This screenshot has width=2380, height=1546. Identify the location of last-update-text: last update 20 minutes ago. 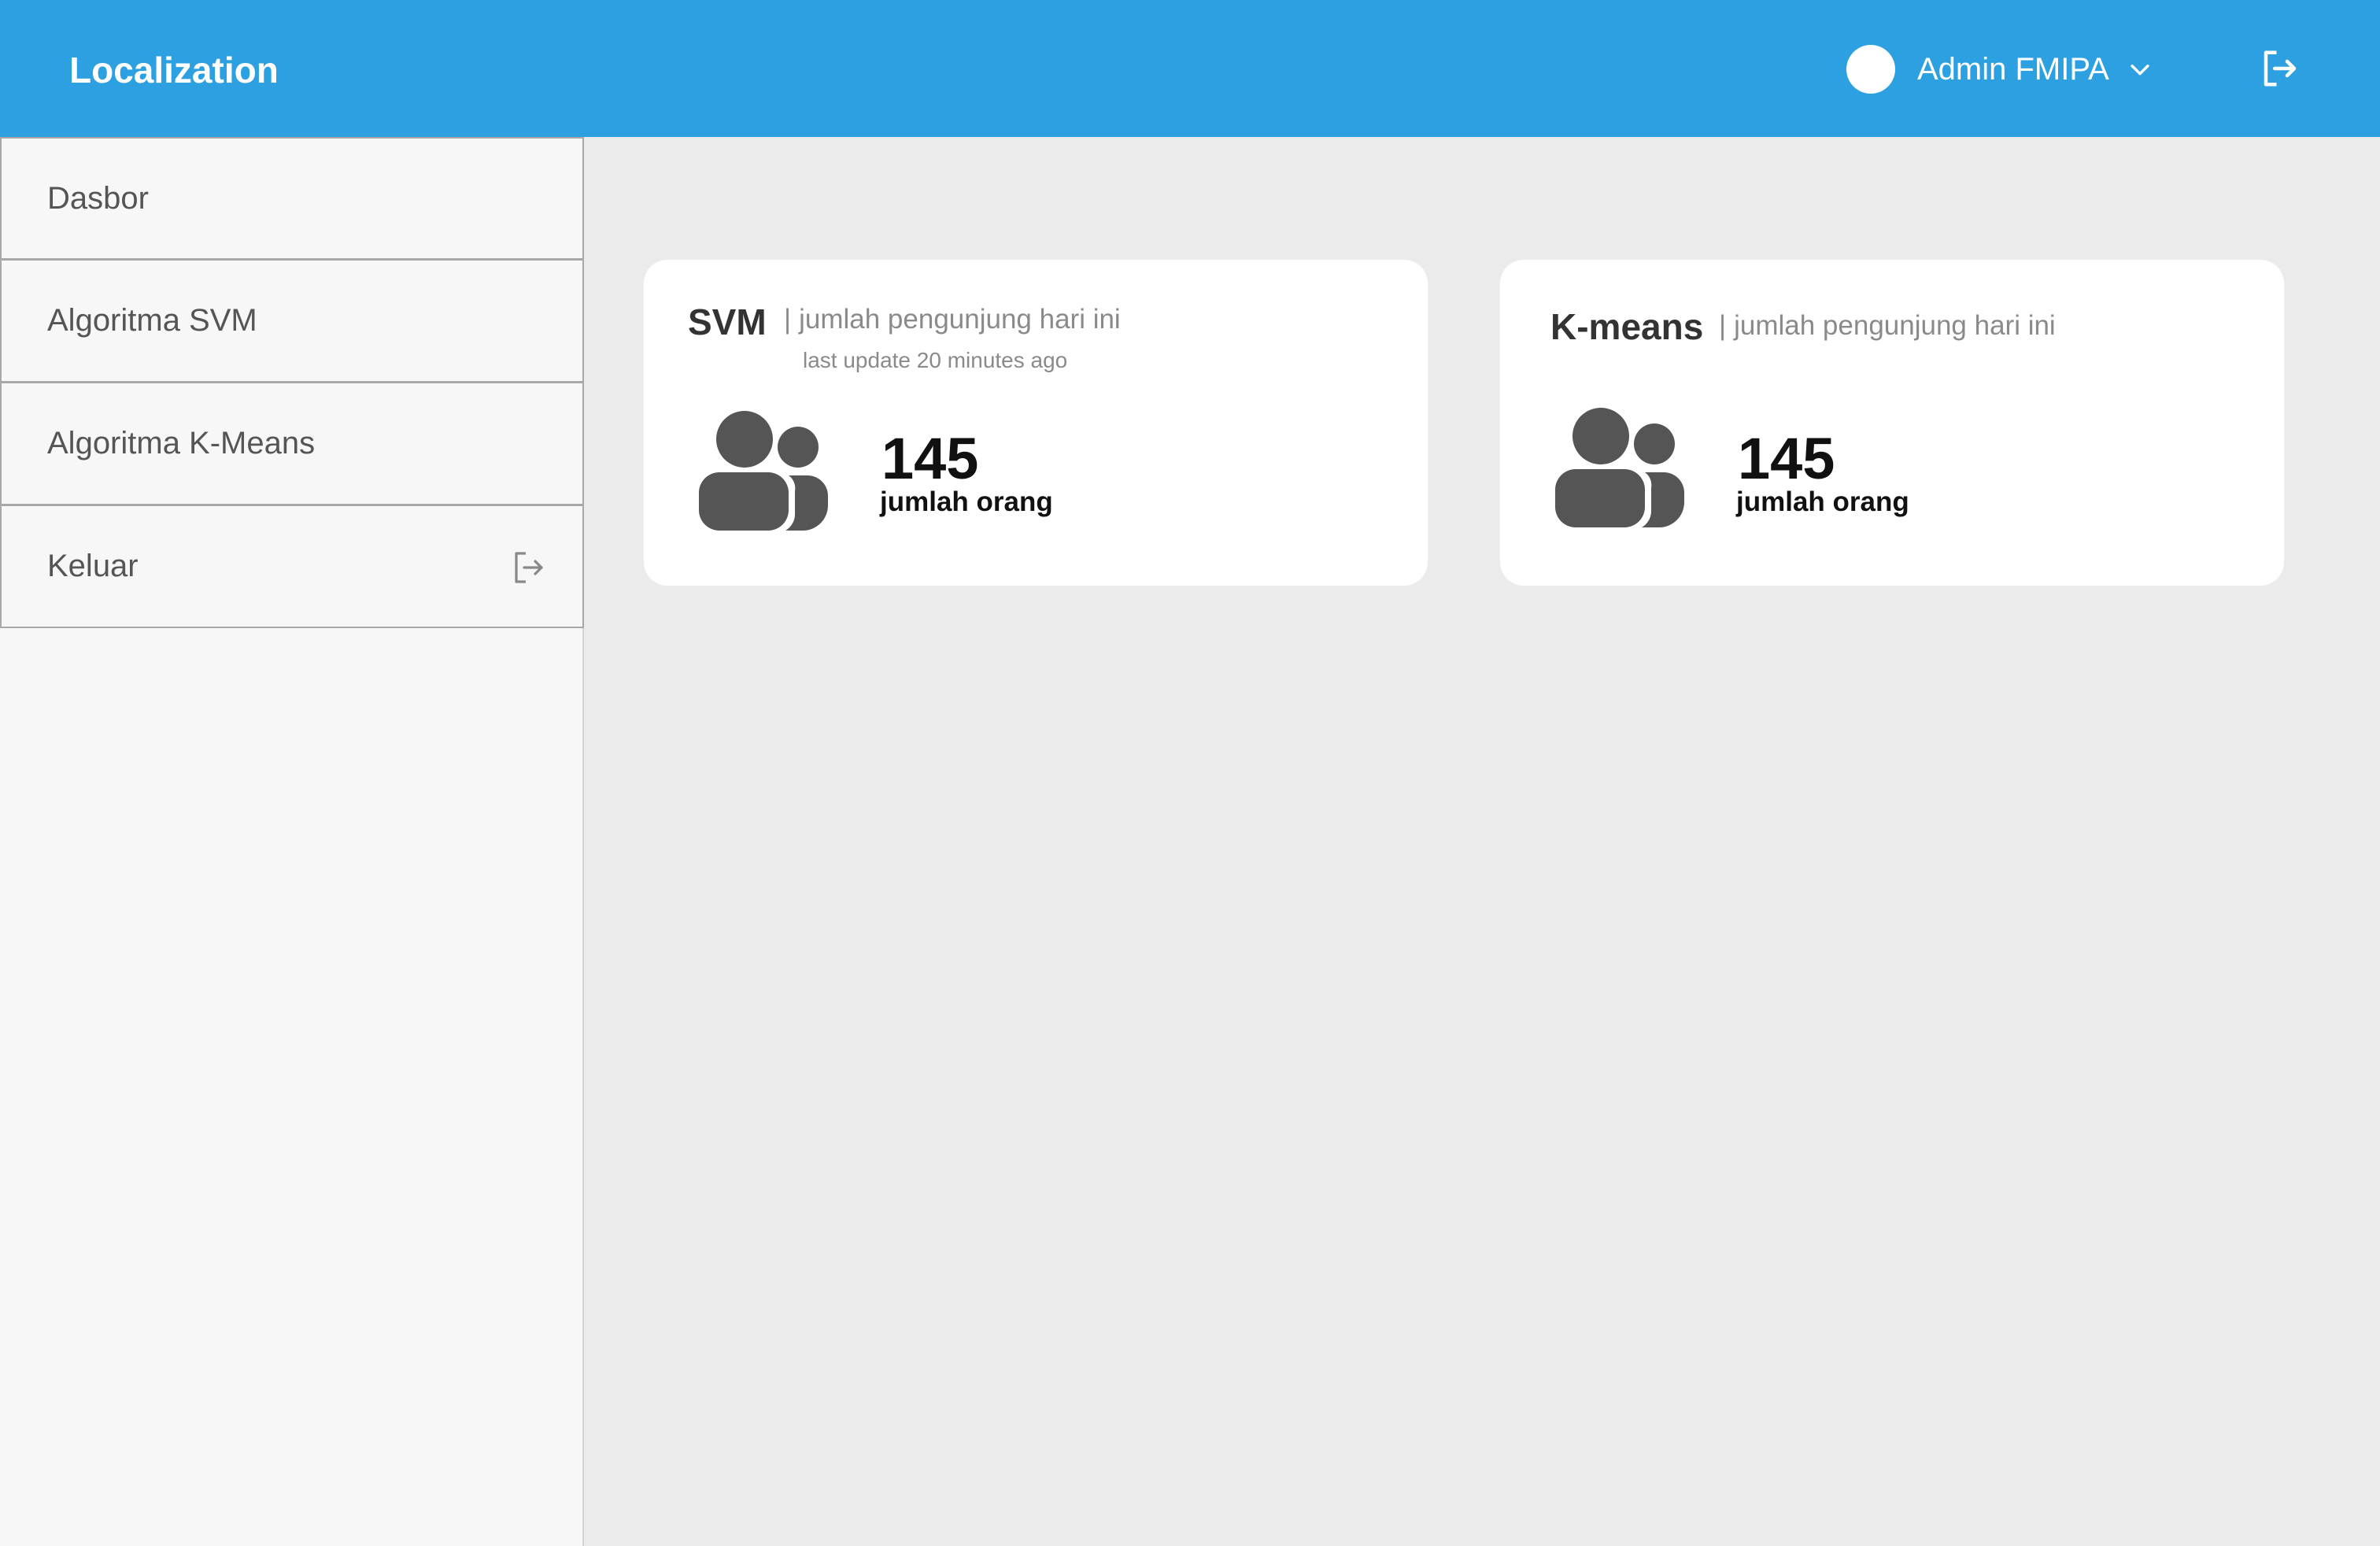
(935, 360).